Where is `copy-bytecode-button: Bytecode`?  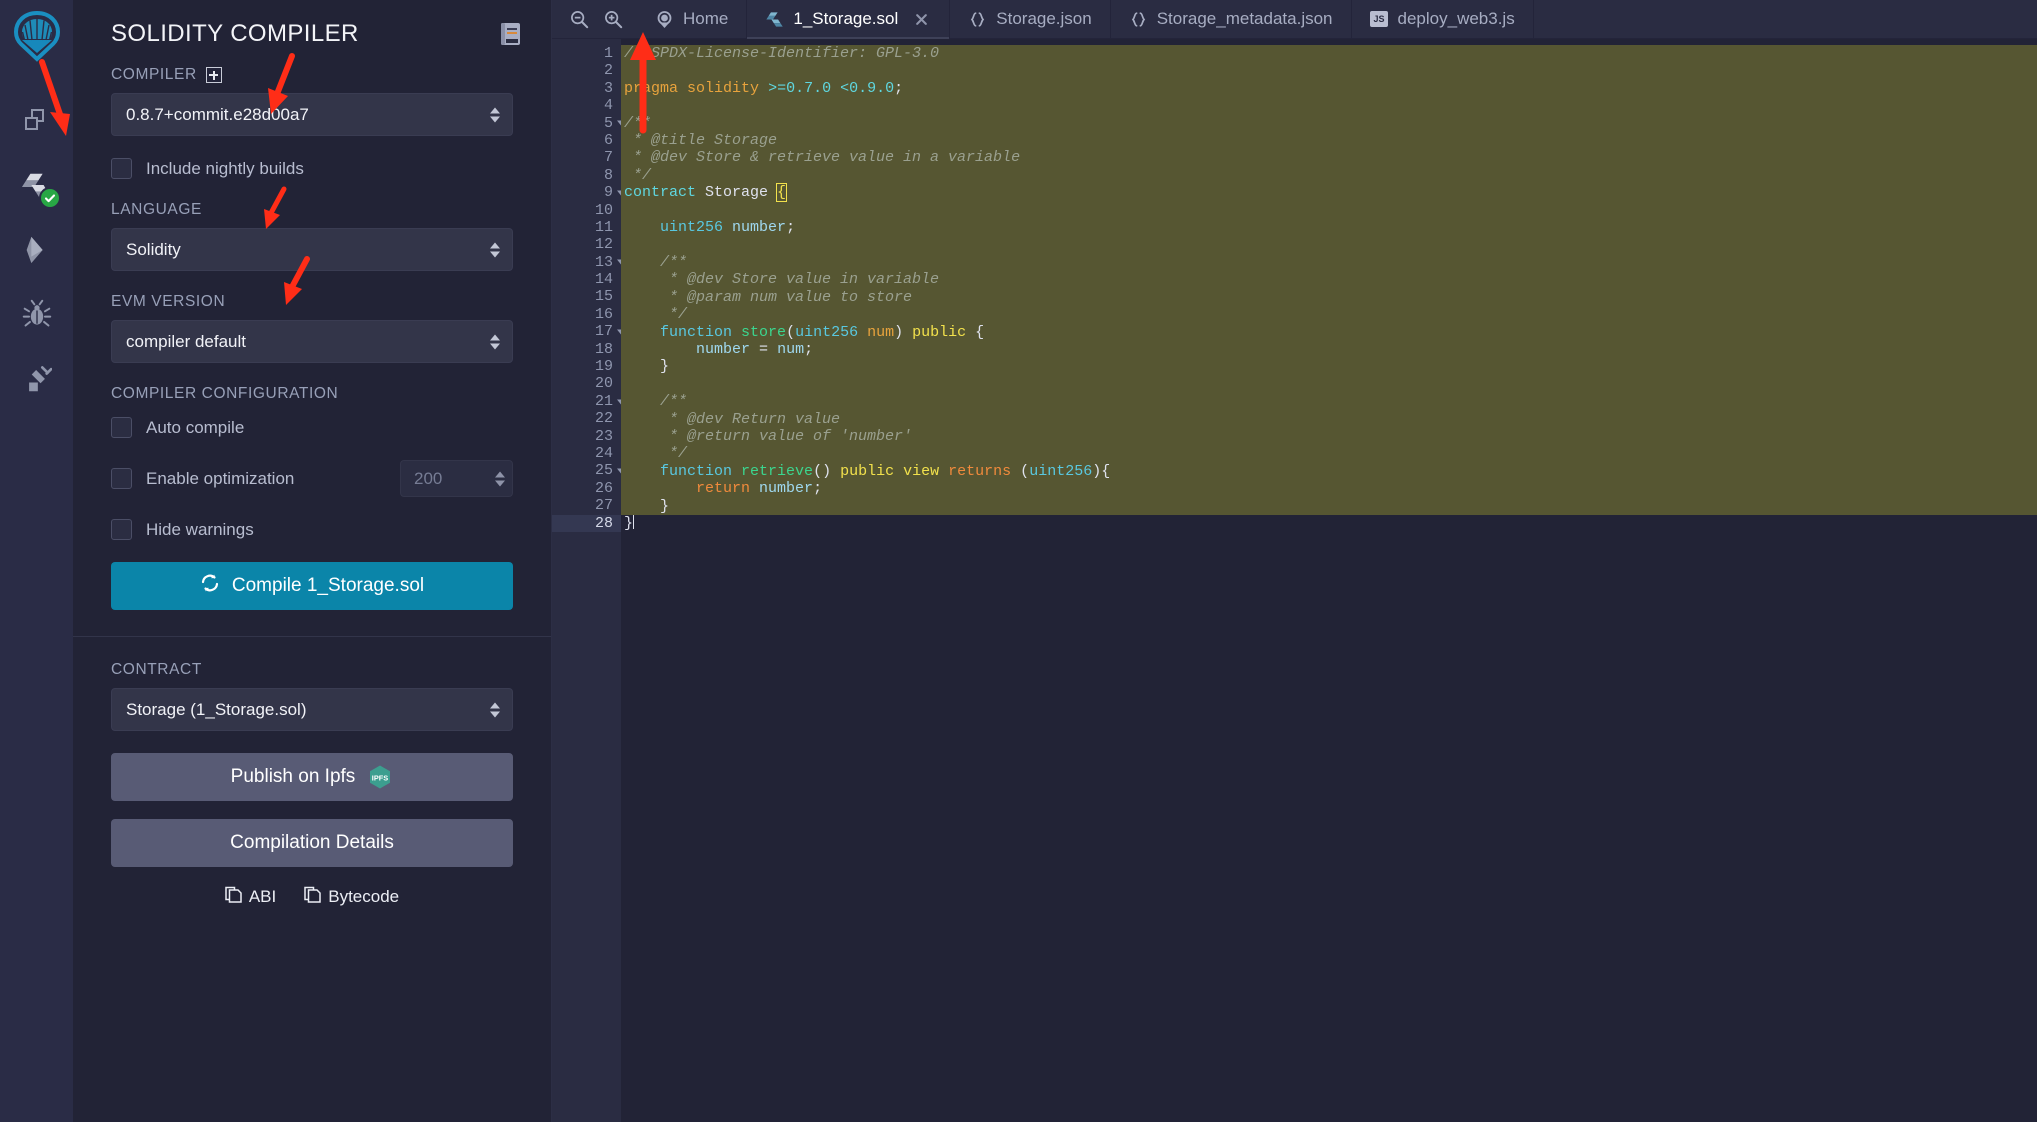 copy-bytecode-button: Bytecode is located at coordinates (351, 897).